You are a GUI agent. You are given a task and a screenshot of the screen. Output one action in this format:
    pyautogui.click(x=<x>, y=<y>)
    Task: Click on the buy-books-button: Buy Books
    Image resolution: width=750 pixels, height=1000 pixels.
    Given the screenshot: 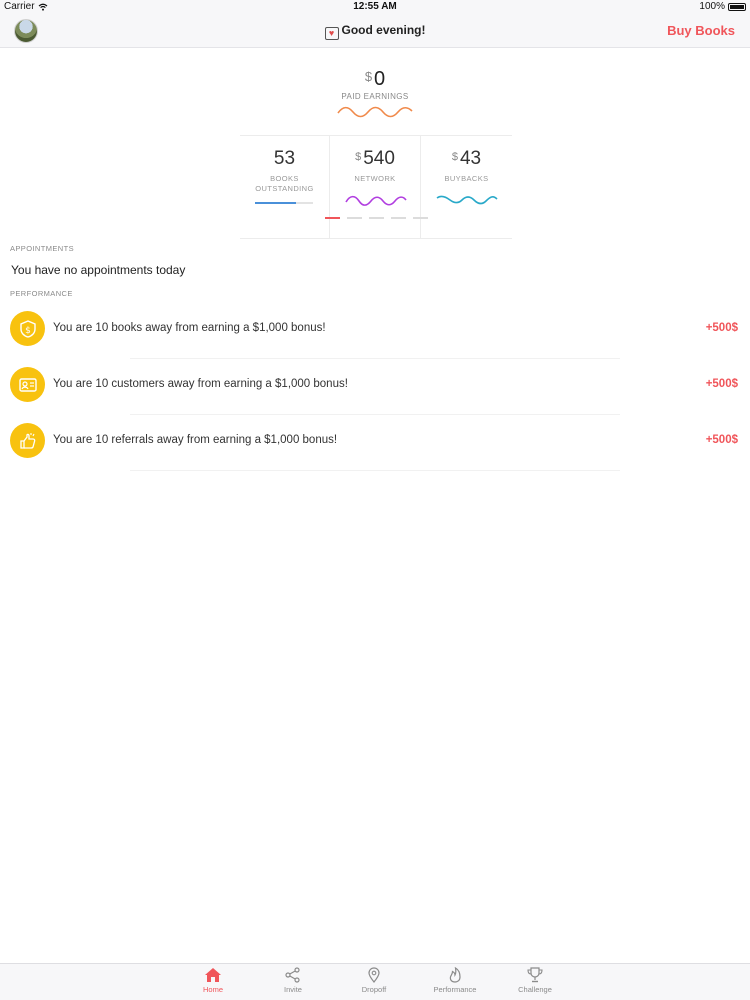 What is the action you would take?
    pyautogui.click(x=701, y=30)
    